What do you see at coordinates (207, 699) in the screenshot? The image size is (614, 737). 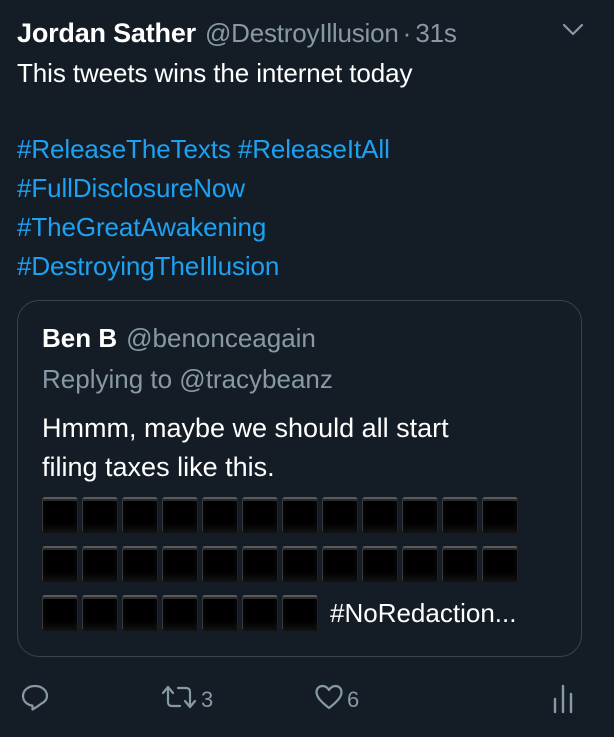 I see `retweet-count: 3` at bounding box center [207, 699].